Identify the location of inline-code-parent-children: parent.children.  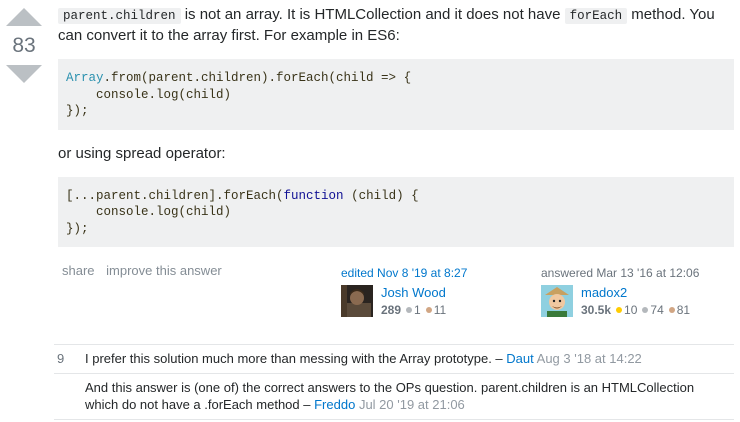
(119, 16).